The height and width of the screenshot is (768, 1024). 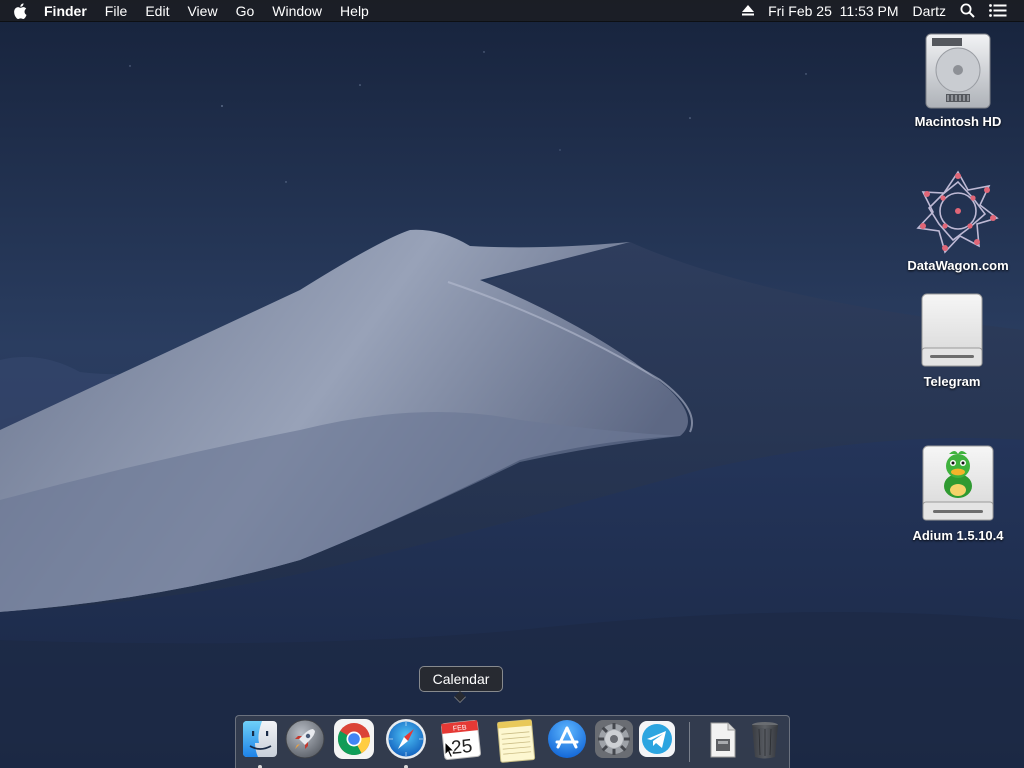 What do you see at coordinates (929, 11) in the screenshot?
I see `user-menu: Dartz` at bounding box center [929, 11].